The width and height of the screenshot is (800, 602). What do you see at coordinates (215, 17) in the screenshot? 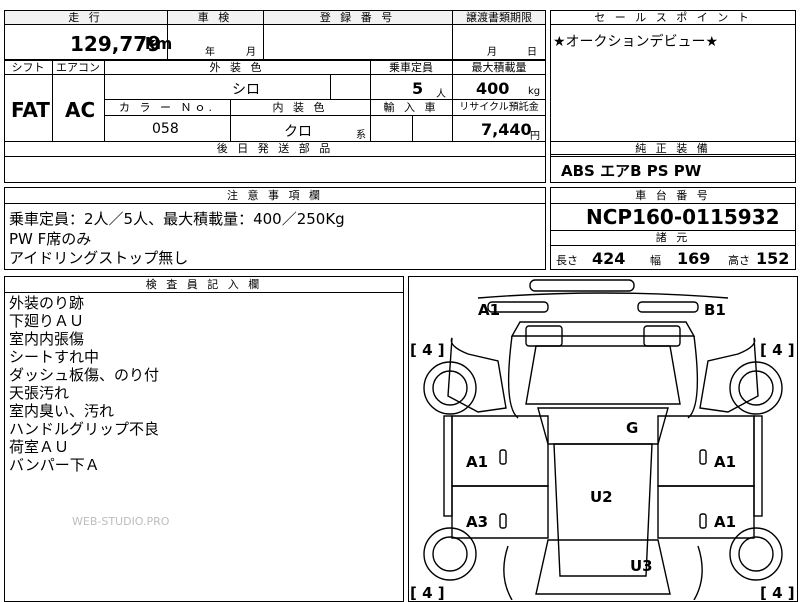
I see `inspection-header: 車 検` at bounding box center [215, 17].